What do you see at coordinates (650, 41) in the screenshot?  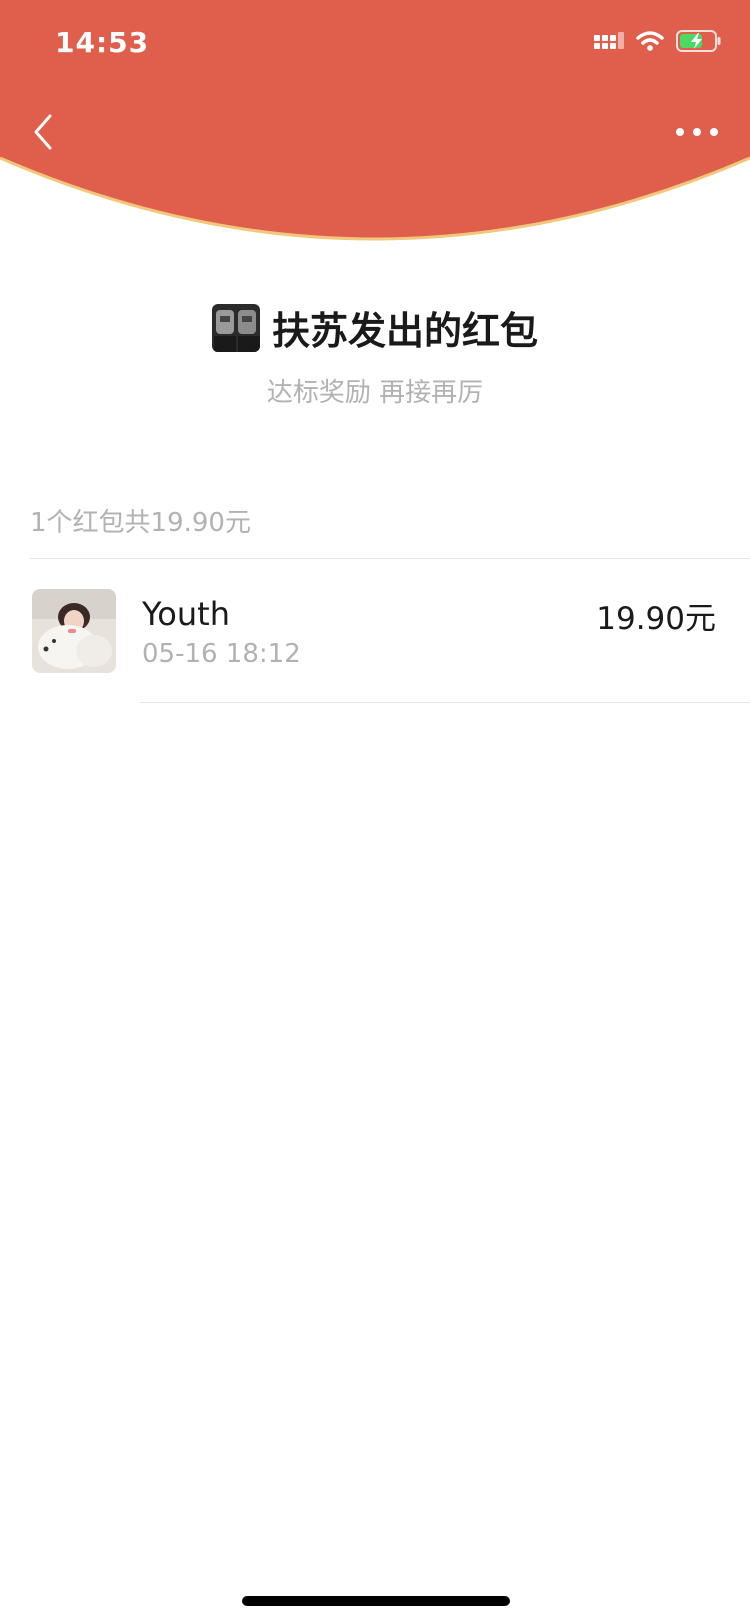 I see `wifi-icon` at bounding box center [650, 41].